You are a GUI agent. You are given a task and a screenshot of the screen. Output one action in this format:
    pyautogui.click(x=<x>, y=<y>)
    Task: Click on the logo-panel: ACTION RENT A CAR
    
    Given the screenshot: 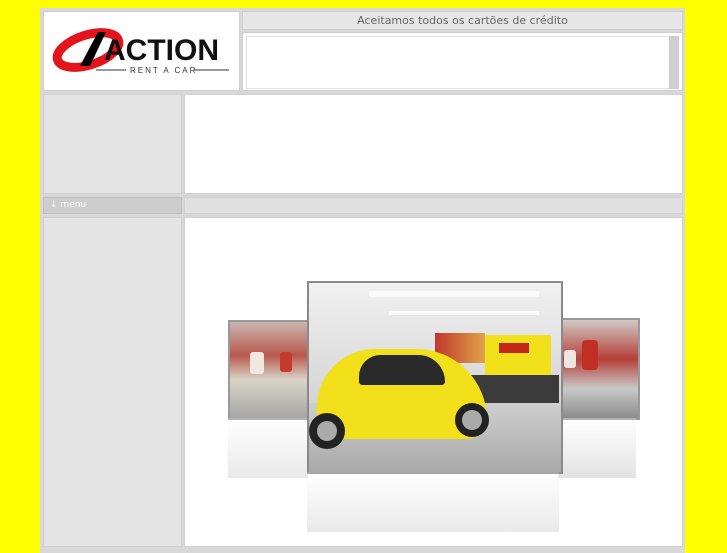 What is the action you would take?
    pyautogui.click(x=141, y=51)
    